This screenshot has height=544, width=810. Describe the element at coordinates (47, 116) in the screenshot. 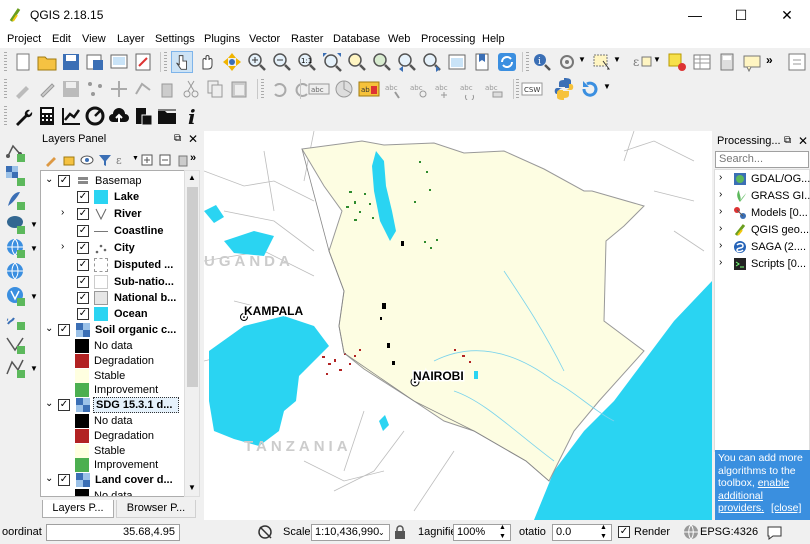

I see `calculator-icon` at that location.